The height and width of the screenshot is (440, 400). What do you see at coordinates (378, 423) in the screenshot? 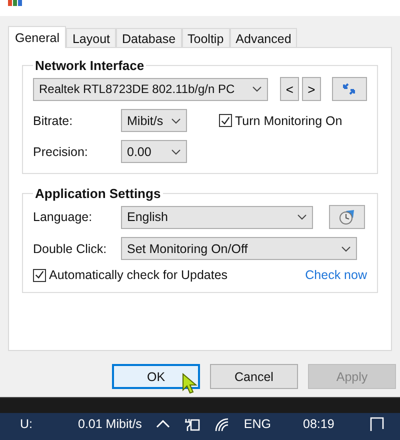
I see `notification-icon` at bounding box center [378, 423].